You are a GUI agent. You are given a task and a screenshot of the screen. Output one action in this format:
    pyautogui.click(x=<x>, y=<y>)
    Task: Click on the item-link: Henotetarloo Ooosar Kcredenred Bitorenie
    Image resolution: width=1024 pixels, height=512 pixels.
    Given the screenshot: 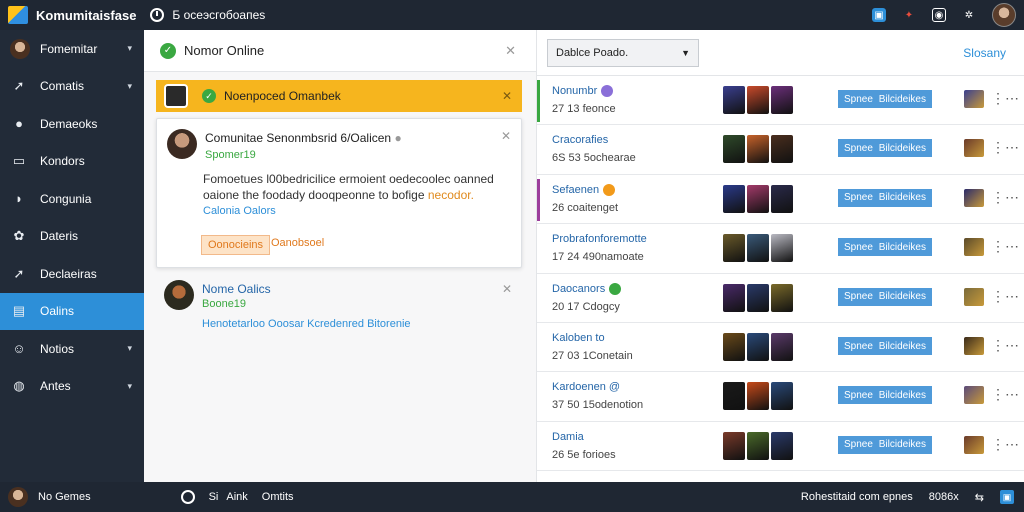 What is the action you would take?
    pyautogui.click(x=306, y=324)
    